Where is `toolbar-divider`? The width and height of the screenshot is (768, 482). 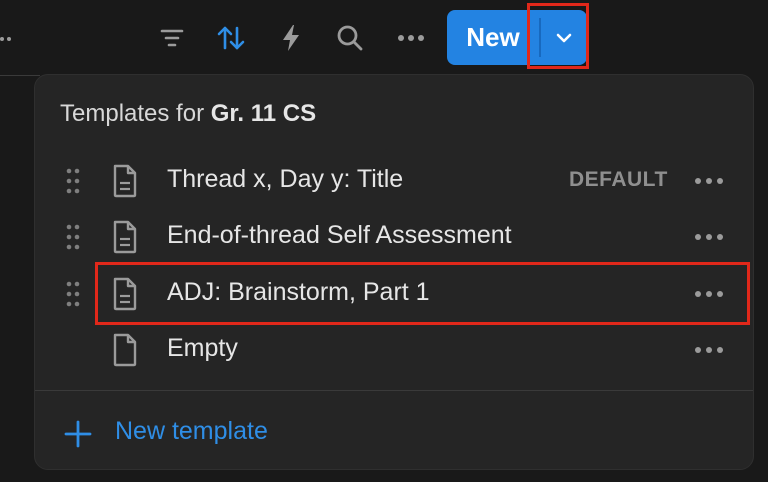 toolbar-divider is located at coordinates (20, 75).